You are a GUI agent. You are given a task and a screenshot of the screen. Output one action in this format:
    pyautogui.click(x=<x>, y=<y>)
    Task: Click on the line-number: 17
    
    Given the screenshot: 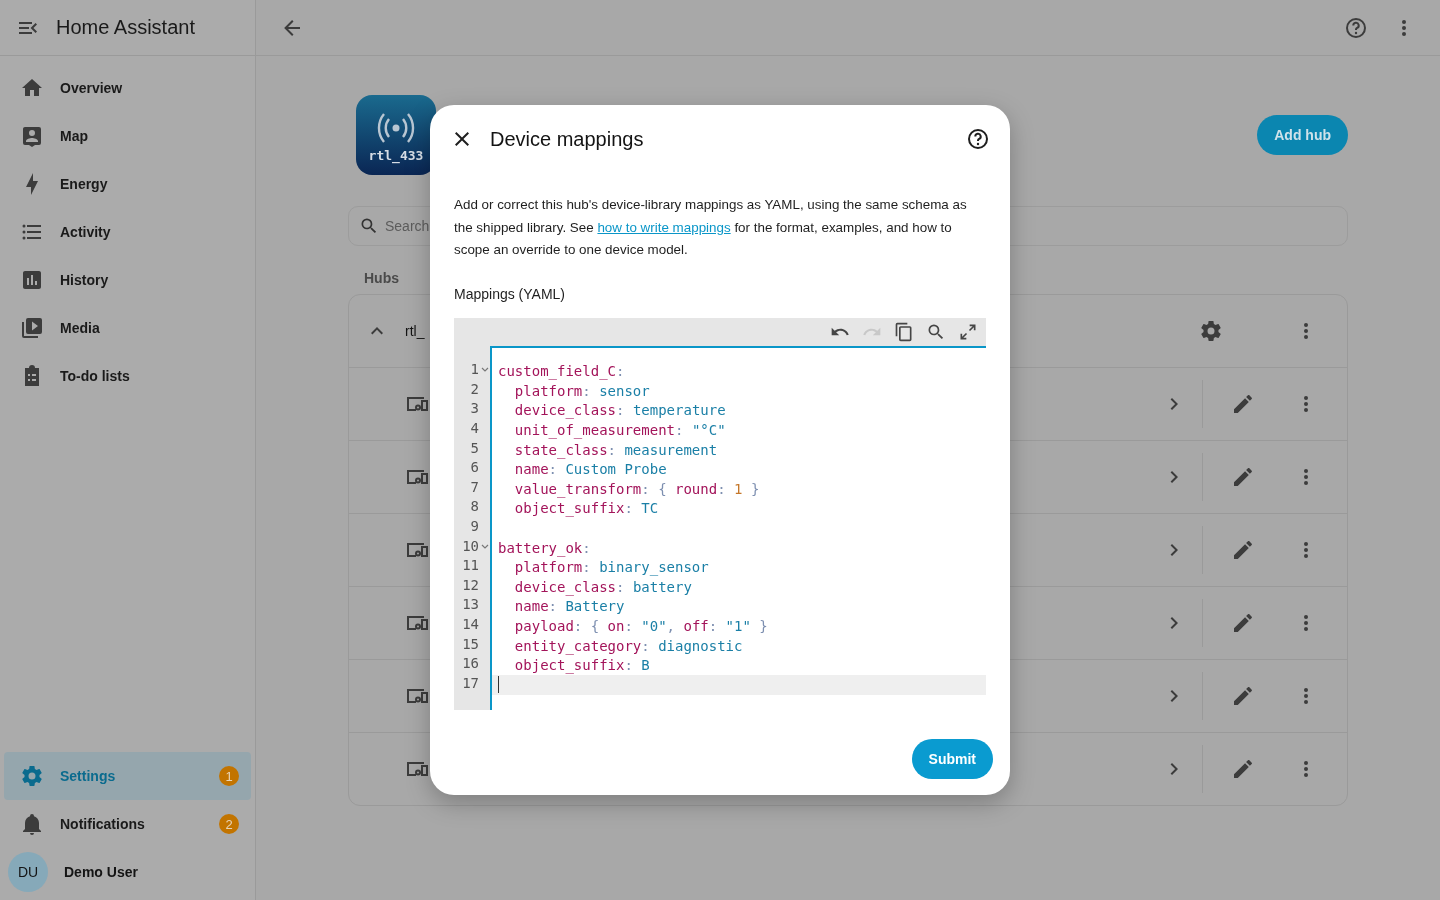 What is the action you would take?
    pyautogui.click(x=470, y=682)
    